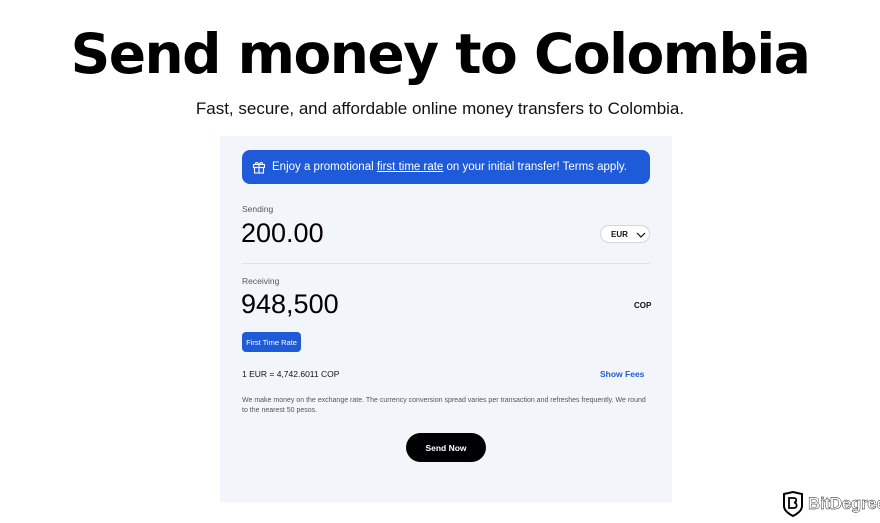 This screenshot has width=880, height=523. What do you see at coordinates (261, 281) in the screenshot?
I see `receiving-label: Receiving` at bounding box center [261, 281].